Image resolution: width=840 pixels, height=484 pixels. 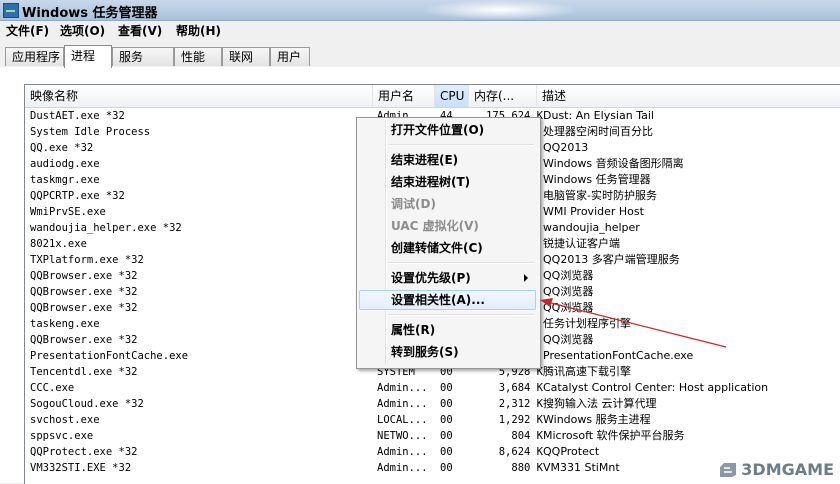 What do you see at coordinates (413, 204) in the screenshot?
I see `menu-item-debug: 调试(D)` at bounding box center [413, 204].